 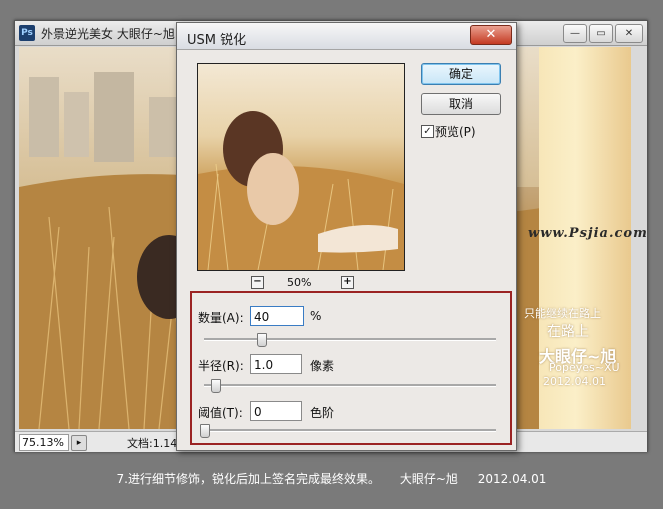 What do you see at coordinates (629, 33) in the screenshot?
I see `close-button: ✕` at bounding box center [629, 33].